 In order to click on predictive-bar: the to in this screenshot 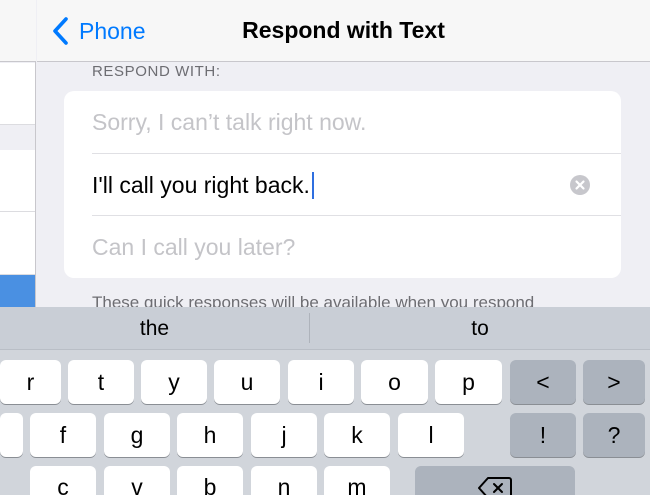, I will do `click(325, 328)`.